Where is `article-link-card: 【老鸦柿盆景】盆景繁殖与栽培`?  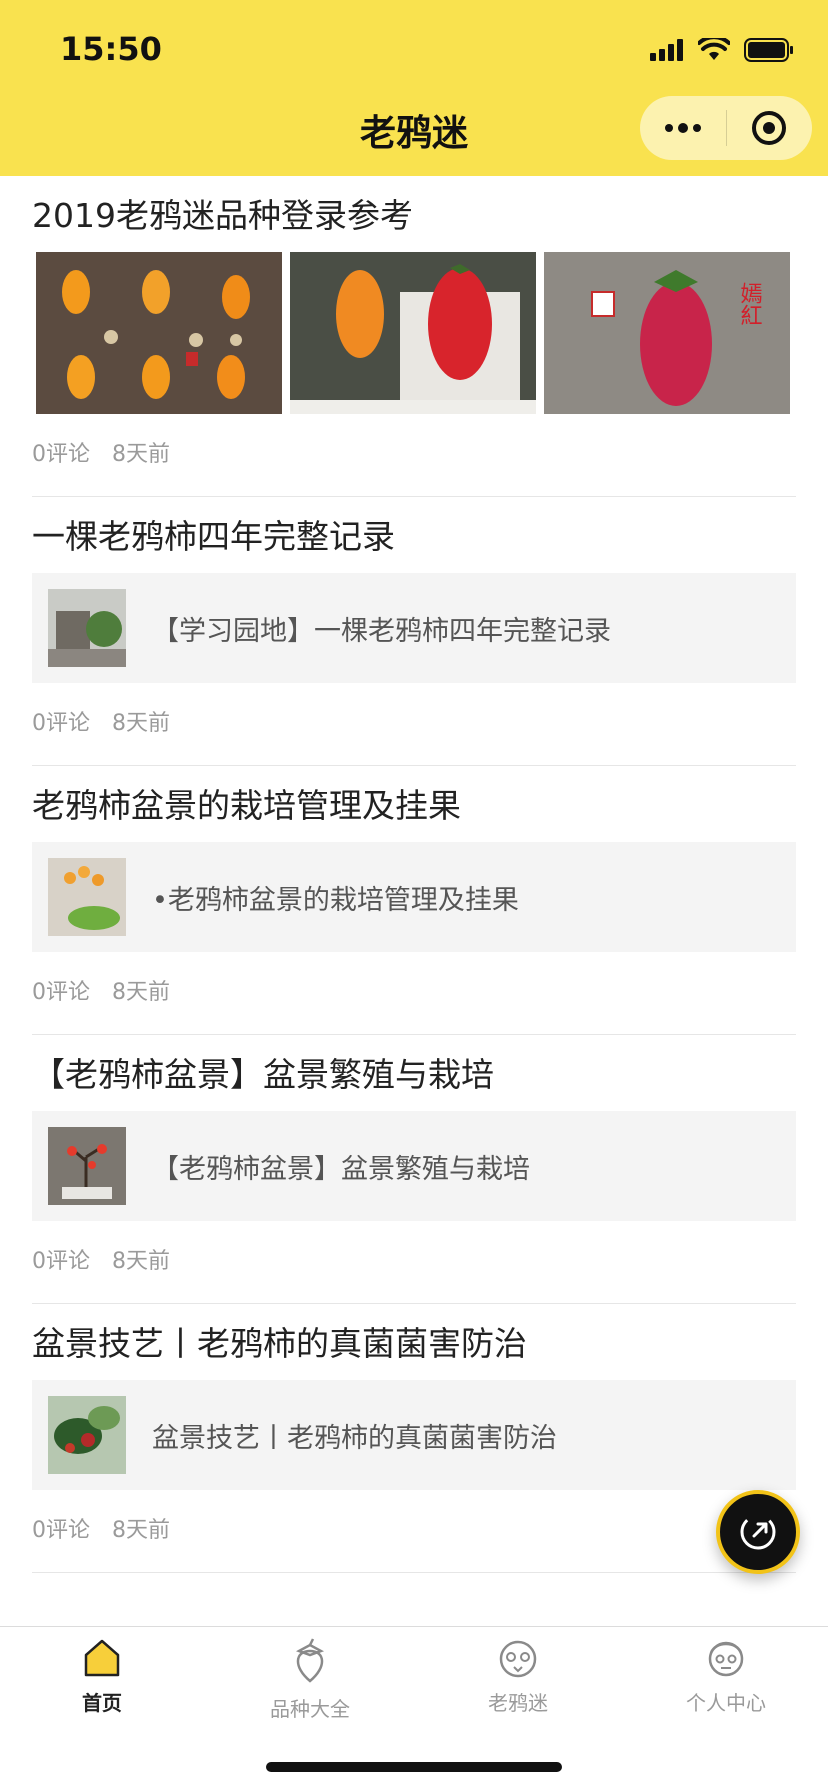 article-link-card: 【老鸦柿盆景】盆景繁殖与栽培 is located at coordinates (414, 1166).